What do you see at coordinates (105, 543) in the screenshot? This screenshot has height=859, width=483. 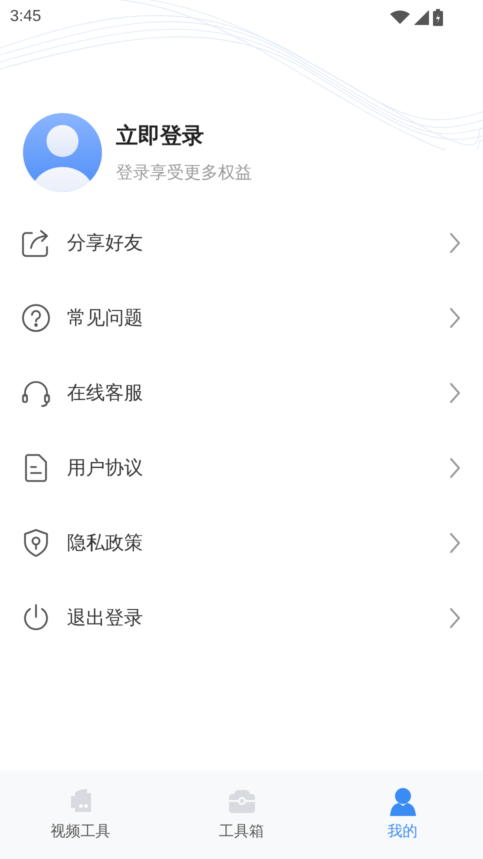 I see `menu-label: 隐私政策` at bounding box center [105, 543].